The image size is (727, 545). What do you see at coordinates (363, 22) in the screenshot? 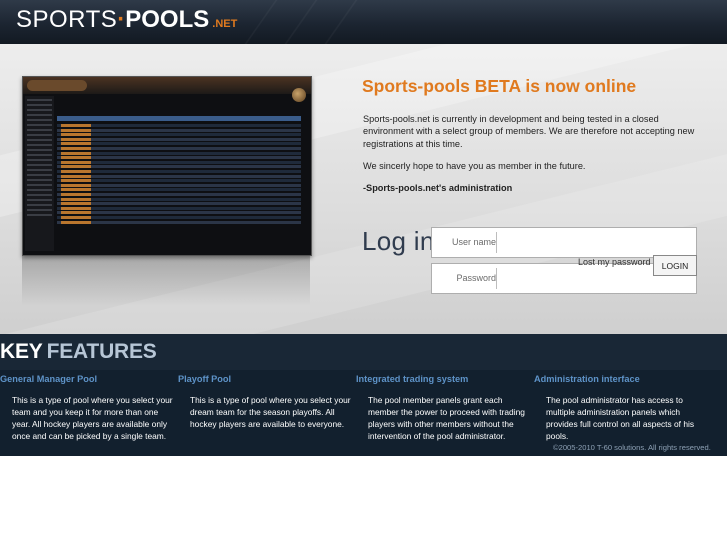
I see `site-header: SPORTS·POOLS .NET` at bounding box center [363, 22].